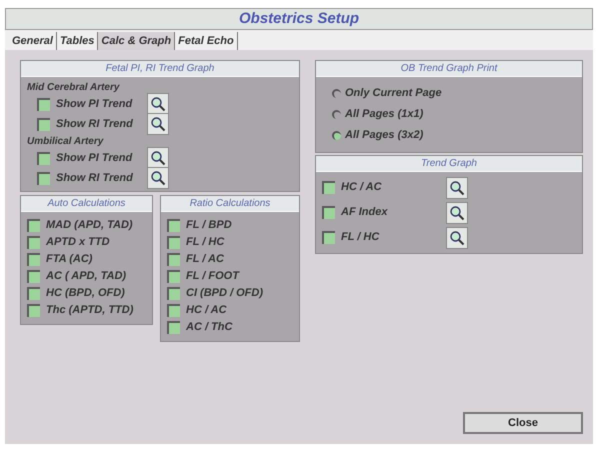 Image resolution: width=598 pixels, height=453 pixels. I want to click on option-label: AC / ThC, so click(209, 328).